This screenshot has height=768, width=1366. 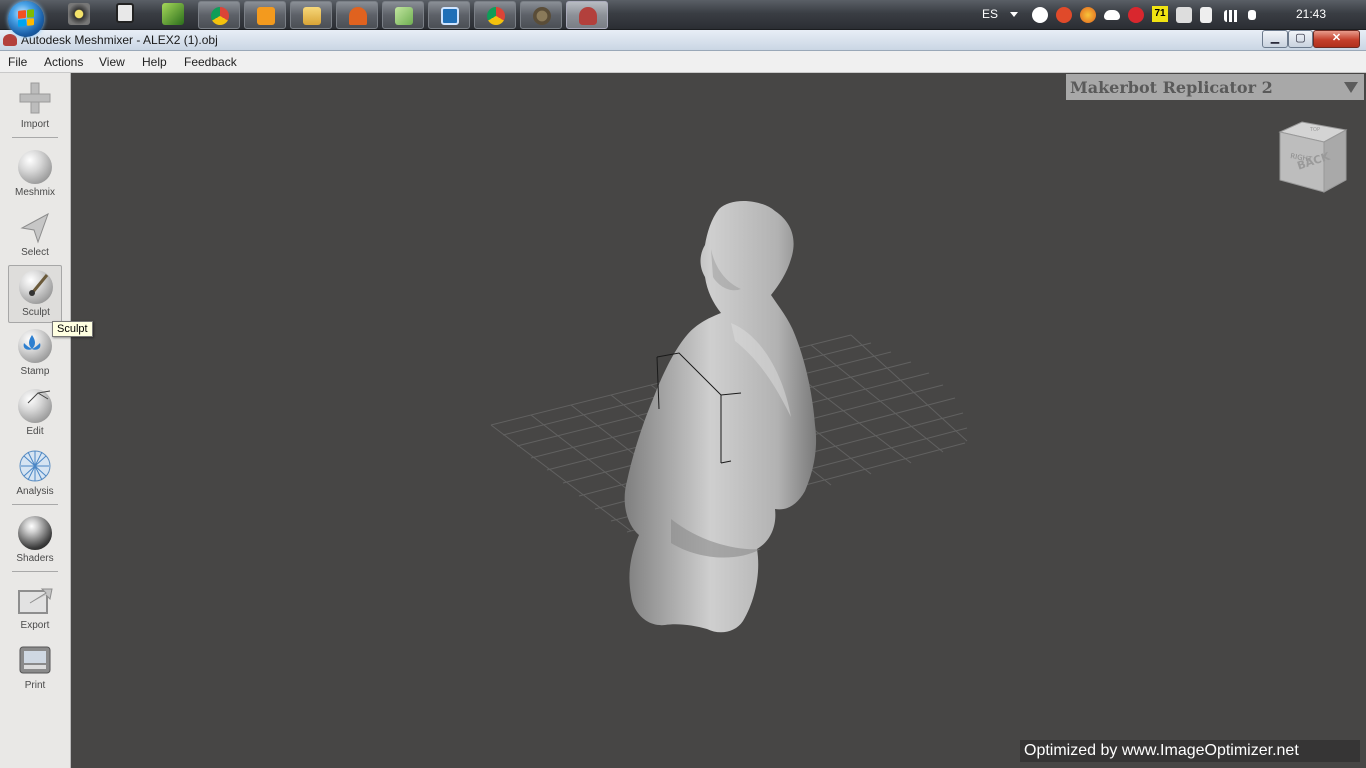 I want to click on brush-icon, so click(x=39, y=285).